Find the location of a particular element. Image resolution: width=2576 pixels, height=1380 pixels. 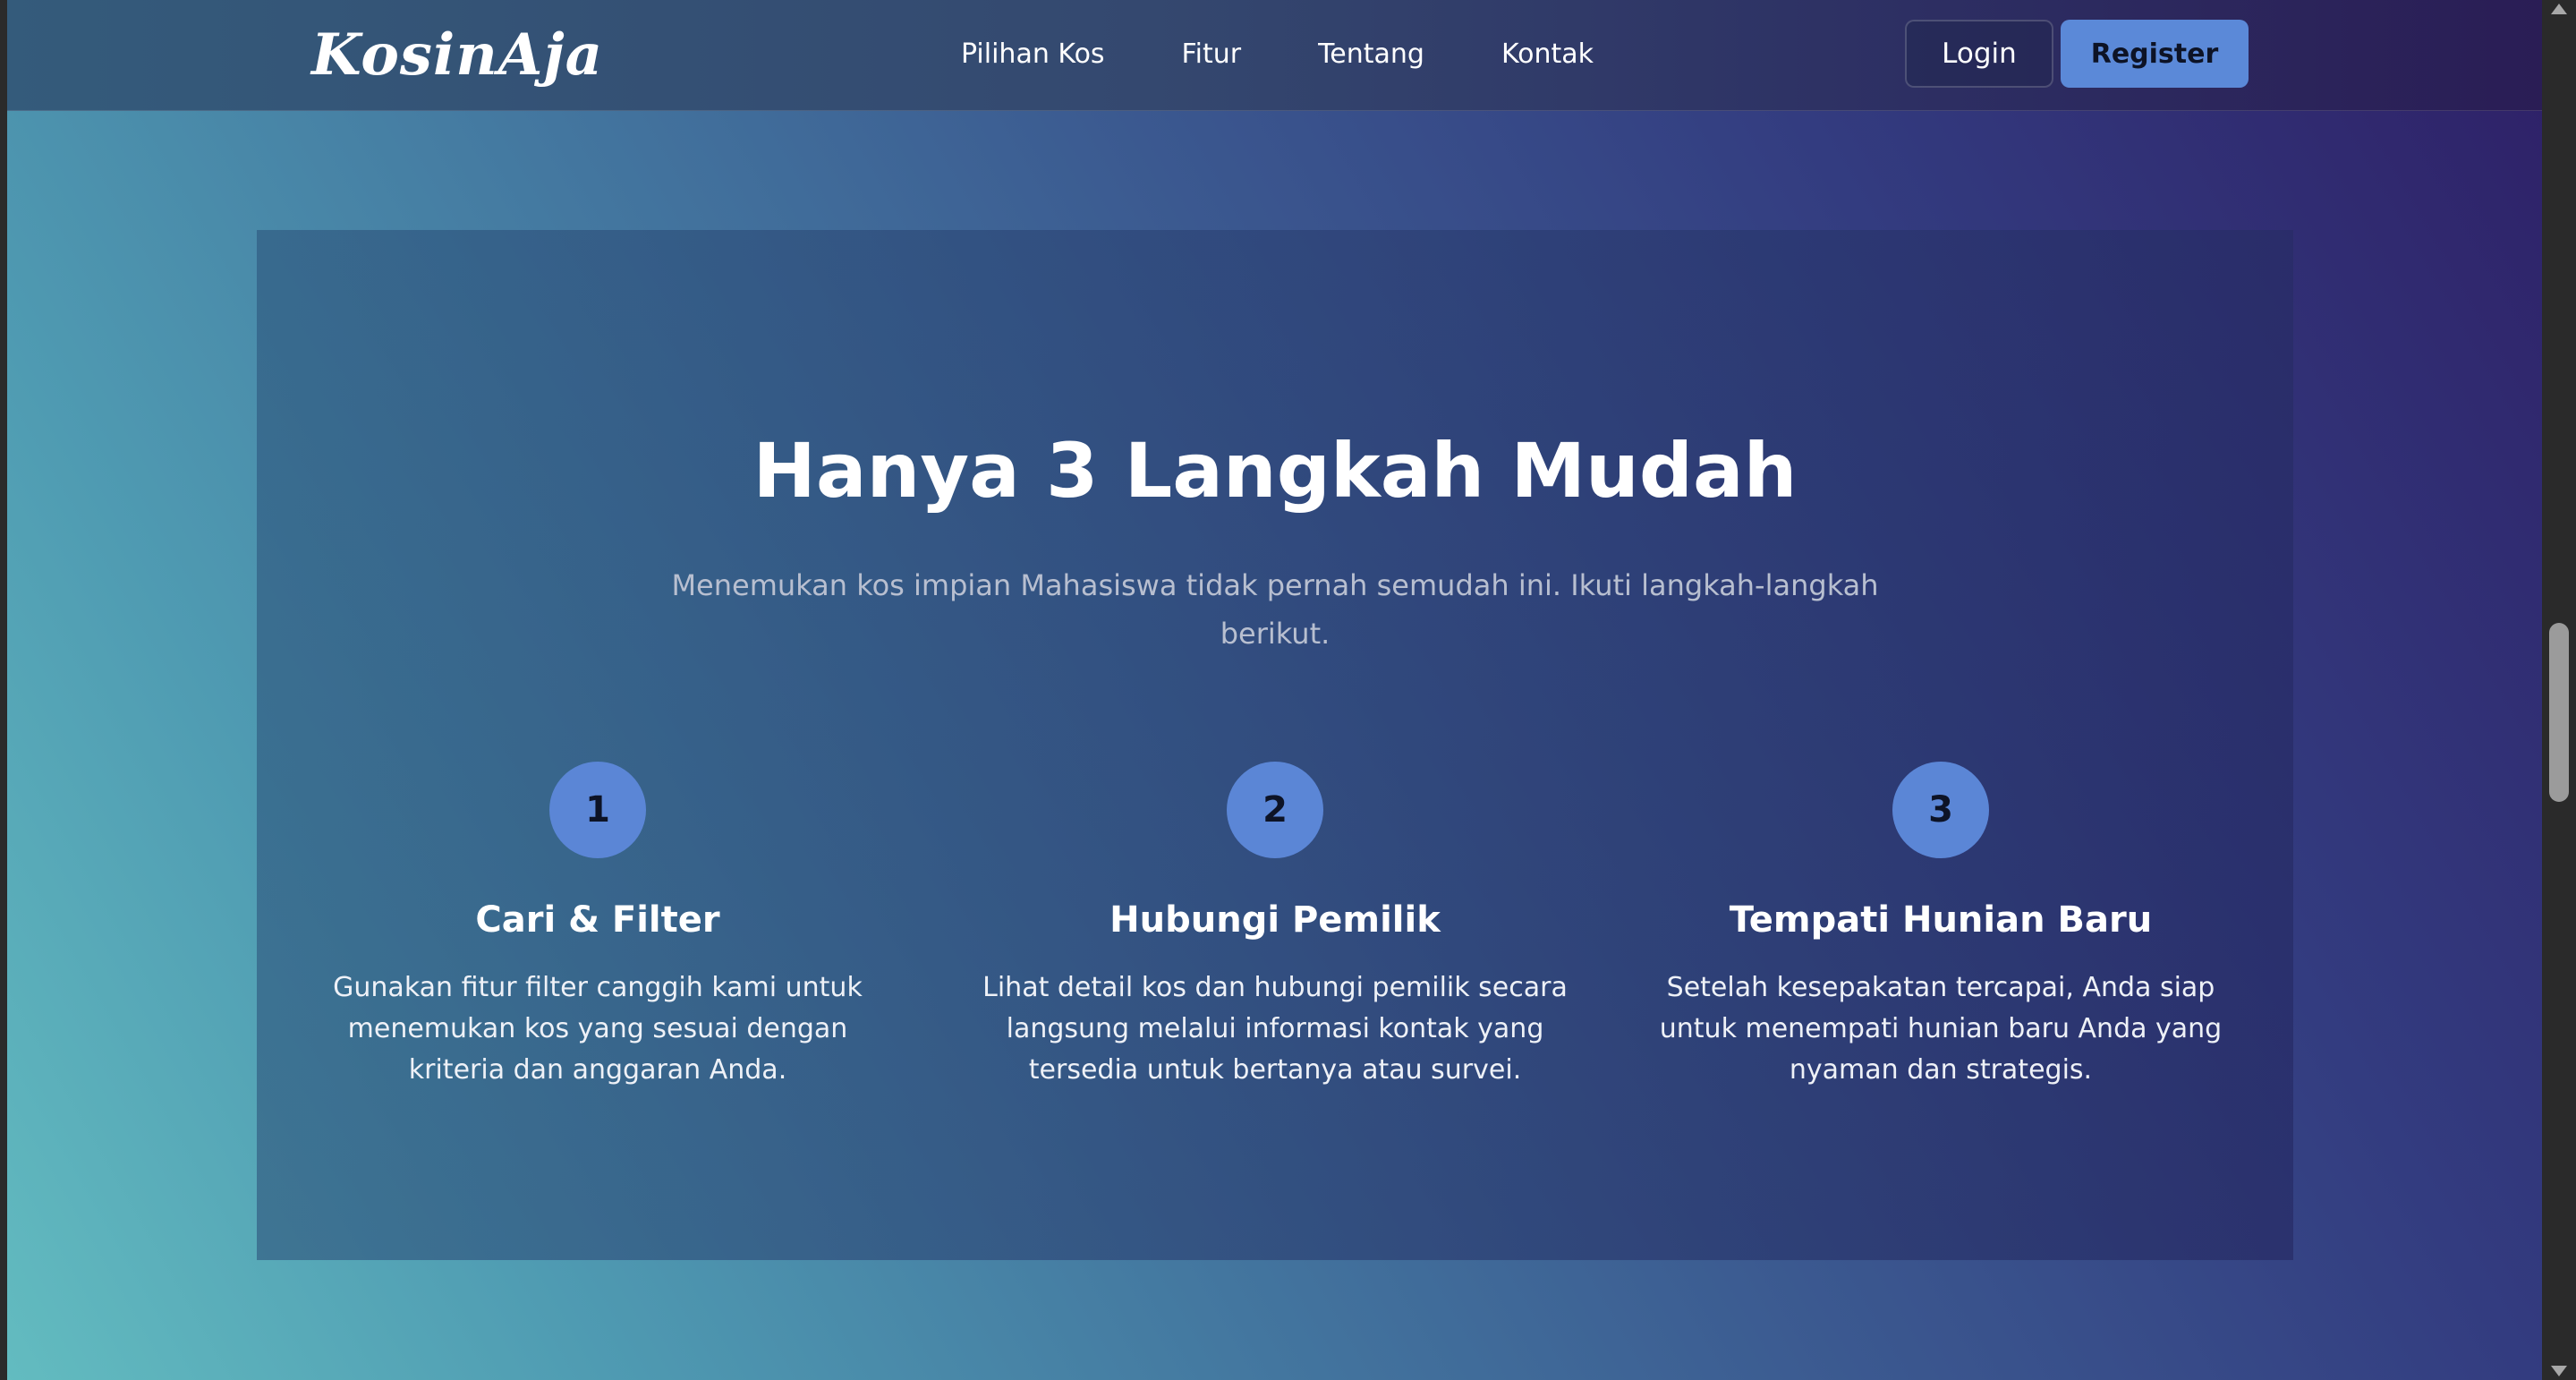

nav-link-kontak: Kontak is located at coordinates (1547, 54).